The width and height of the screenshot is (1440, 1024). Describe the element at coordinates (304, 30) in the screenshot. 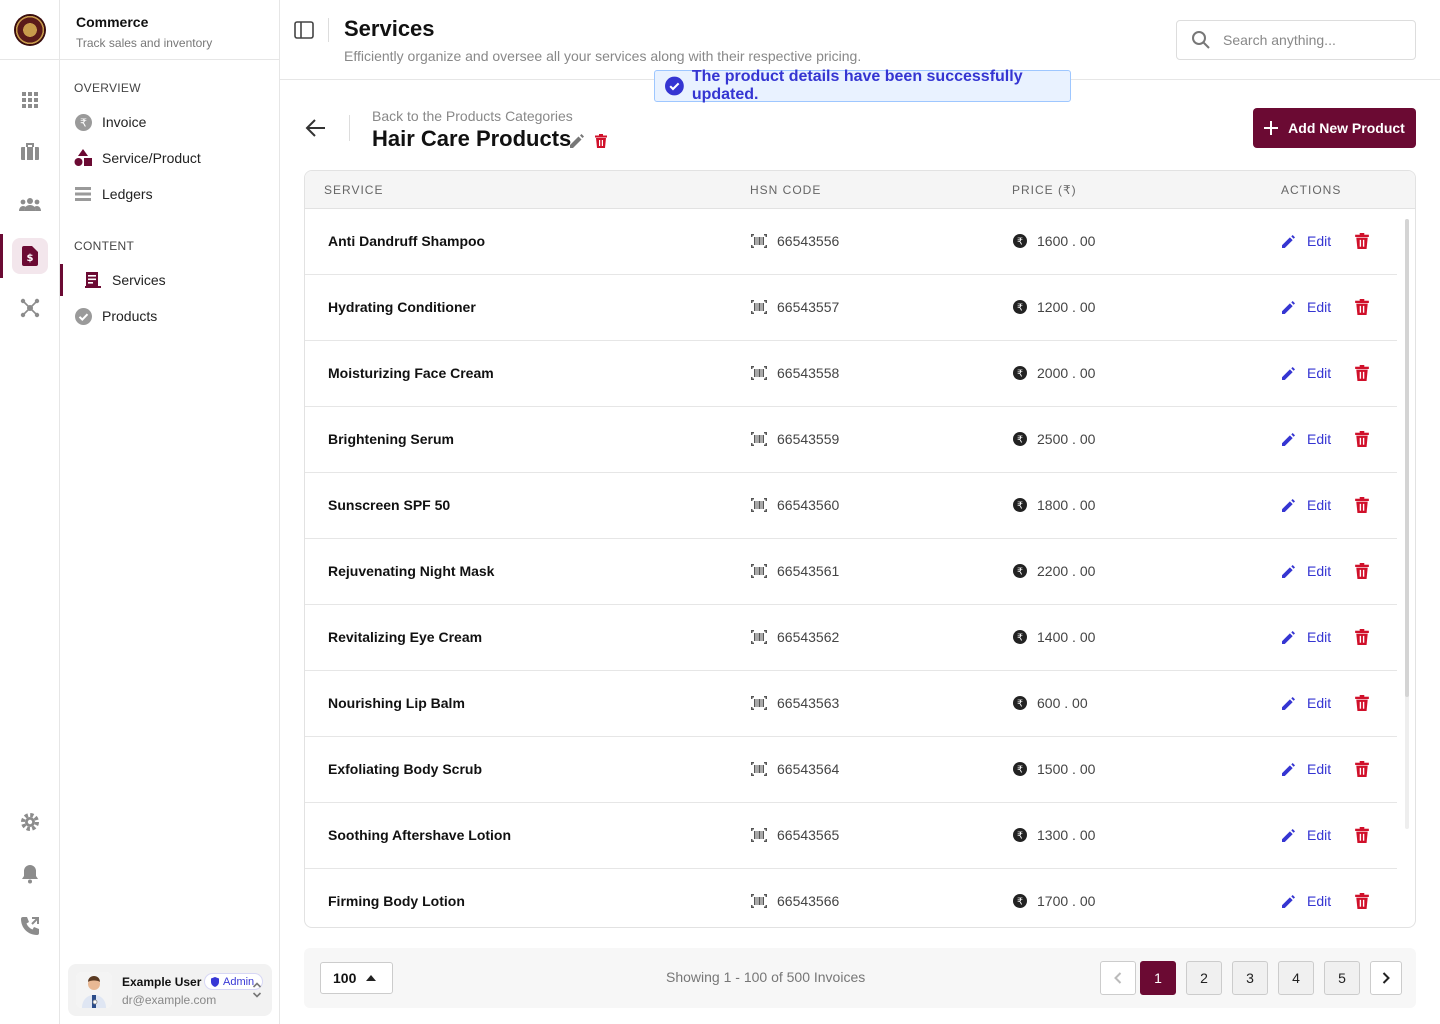

I see `panel-toggle-icon` at that location.